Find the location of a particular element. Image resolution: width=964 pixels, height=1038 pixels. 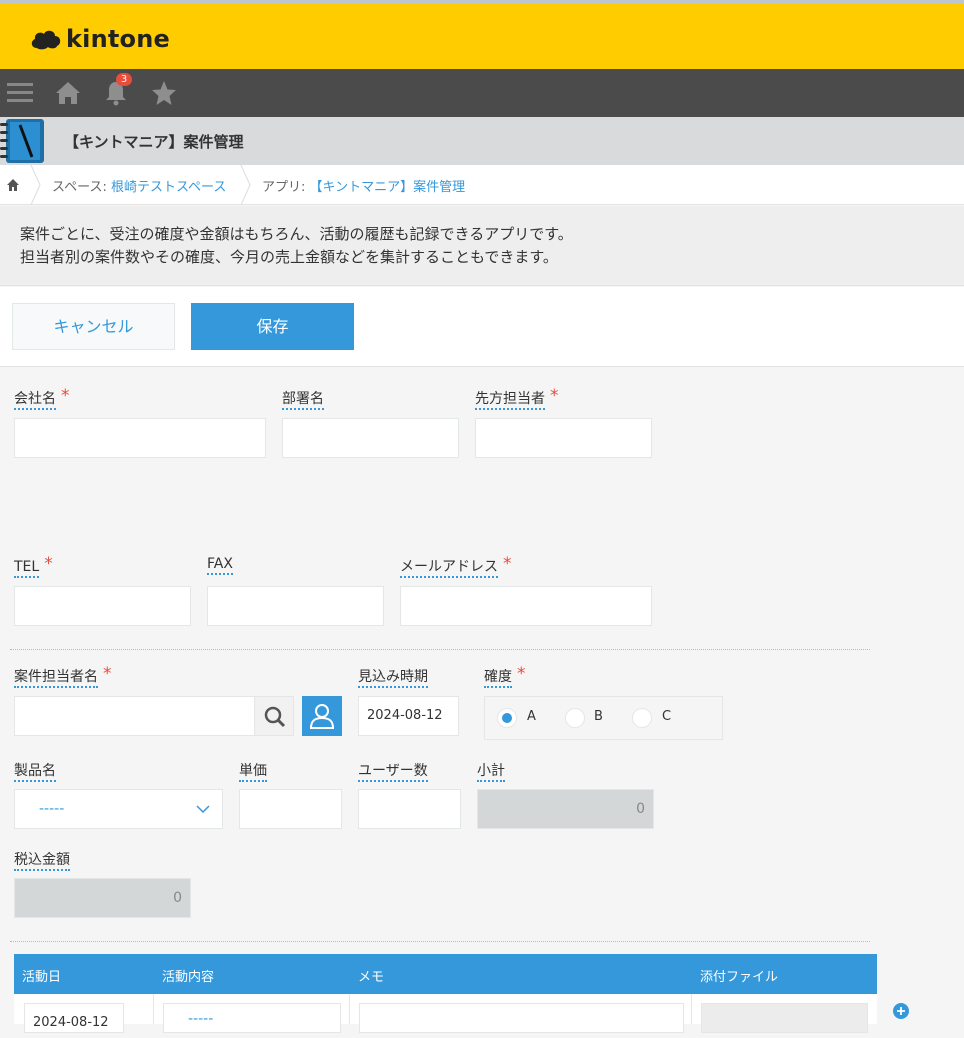

total-tax-label: 税込金額 is located at coordinates (42, 860).